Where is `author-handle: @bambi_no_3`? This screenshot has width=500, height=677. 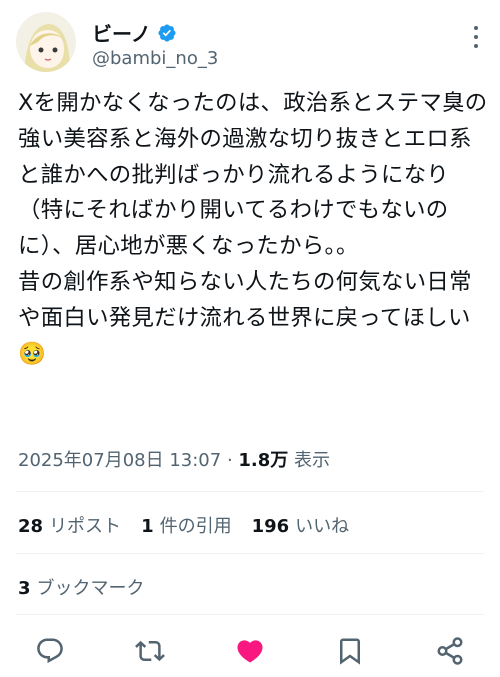
author-handle: @bambi_no_3 is located at coordinates (155, 58).